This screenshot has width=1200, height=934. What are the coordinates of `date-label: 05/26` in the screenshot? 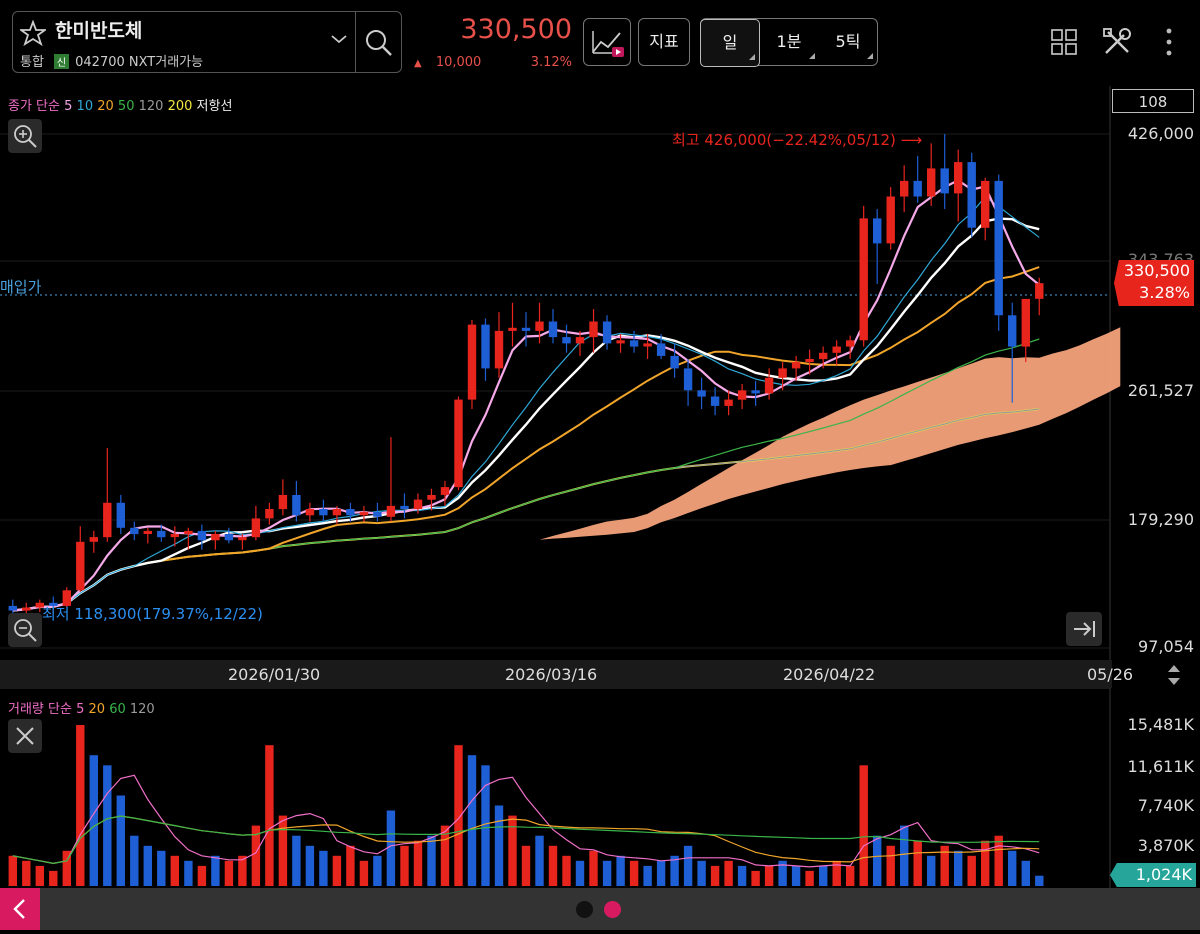 It's located at (1110, 674).